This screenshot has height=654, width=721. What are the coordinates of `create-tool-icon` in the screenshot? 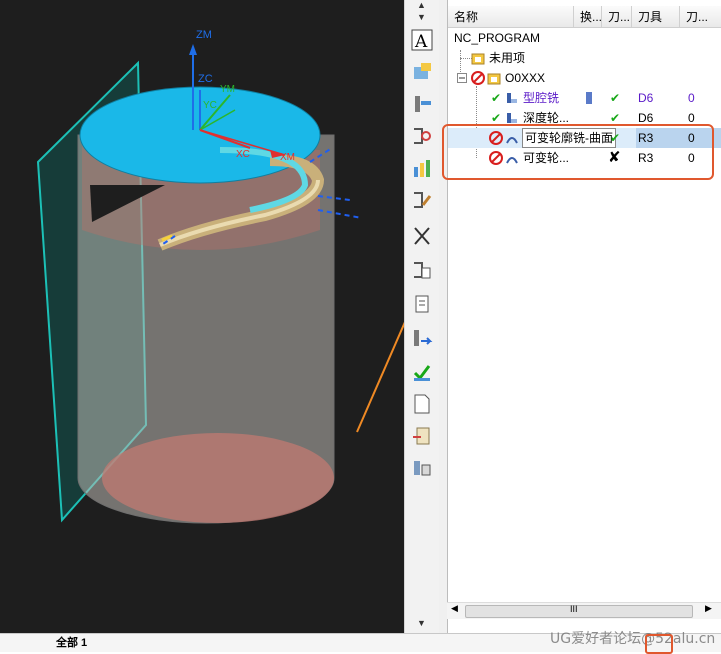 It's located at (422, 104).